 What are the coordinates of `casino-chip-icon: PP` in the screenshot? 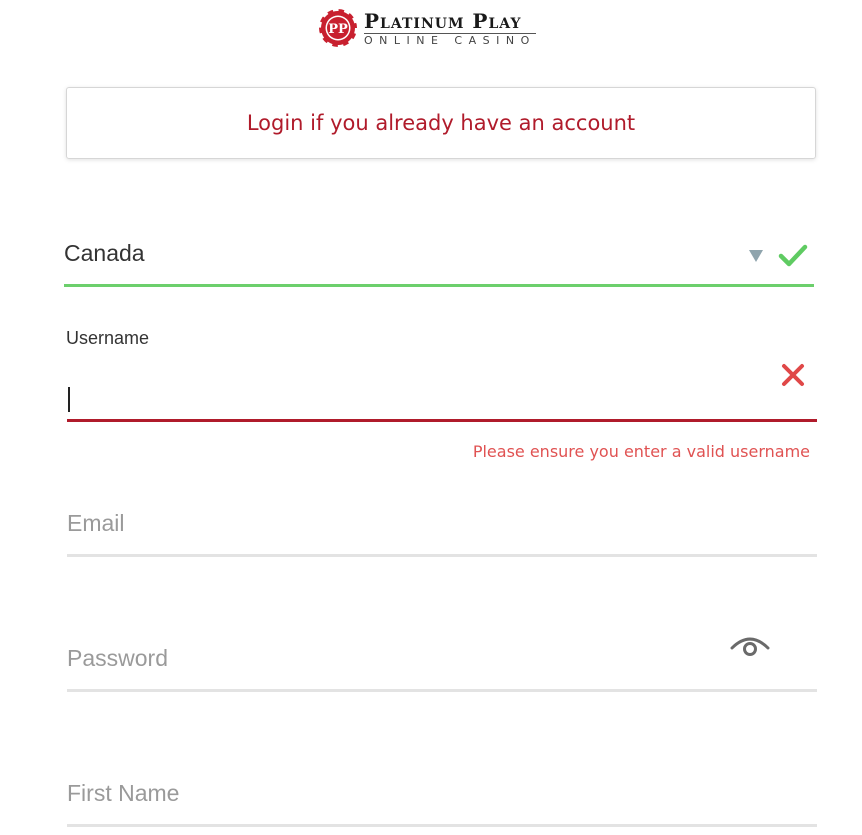 It's located at (338, 28).